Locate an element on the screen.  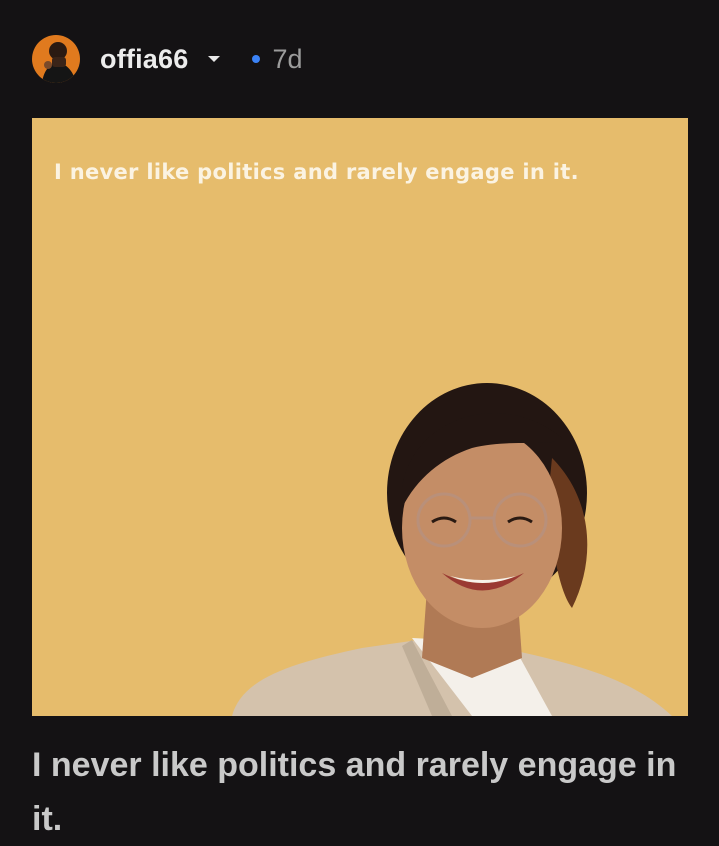
author-username: offia66 is located at coordinates (144, 59).